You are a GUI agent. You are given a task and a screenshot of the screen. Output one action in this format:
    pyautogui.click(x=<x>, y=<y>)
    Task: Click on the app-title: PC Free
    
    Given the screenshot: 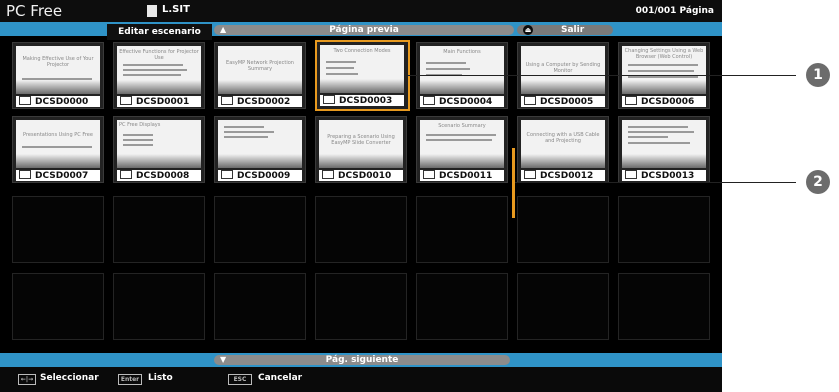 What is the action you would take?
    pyautogui.click(x=34, y=11)
    